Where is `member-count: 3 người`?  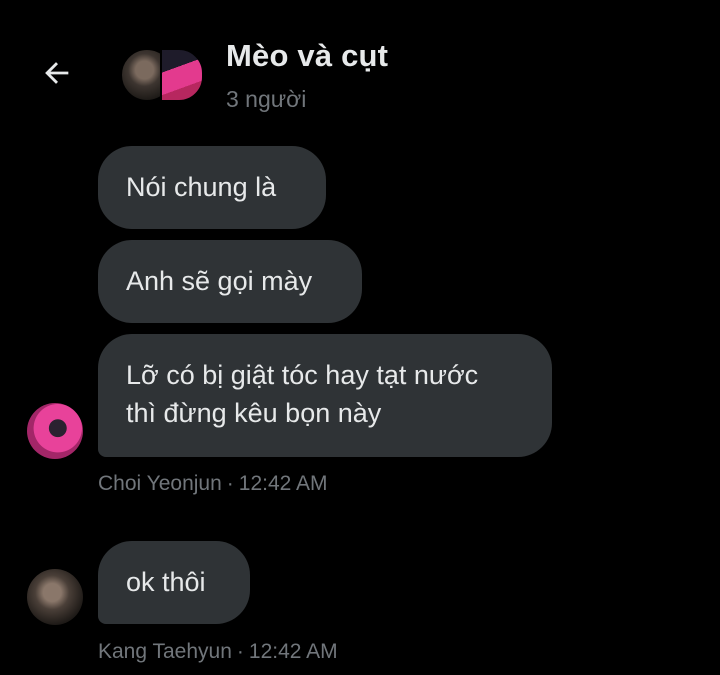 member-count: 3 người is located at coordinates (266, 99).